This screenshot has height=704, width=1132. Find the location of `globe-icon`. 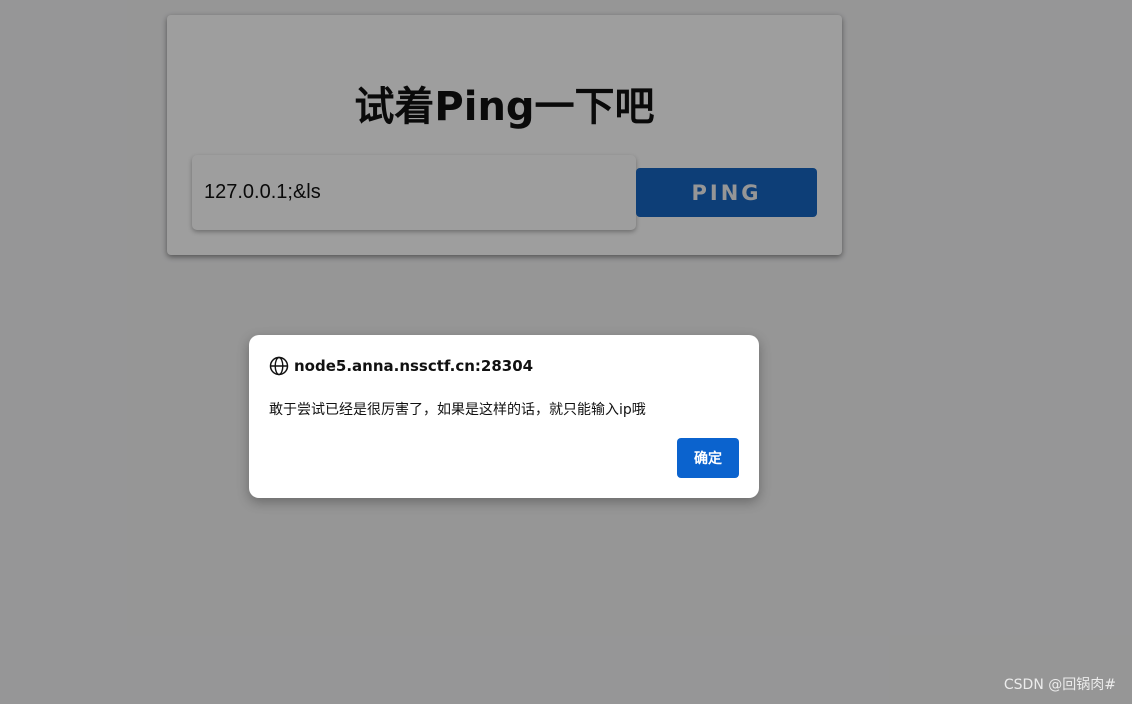

globe-icon is located at coordinates (279, 366).